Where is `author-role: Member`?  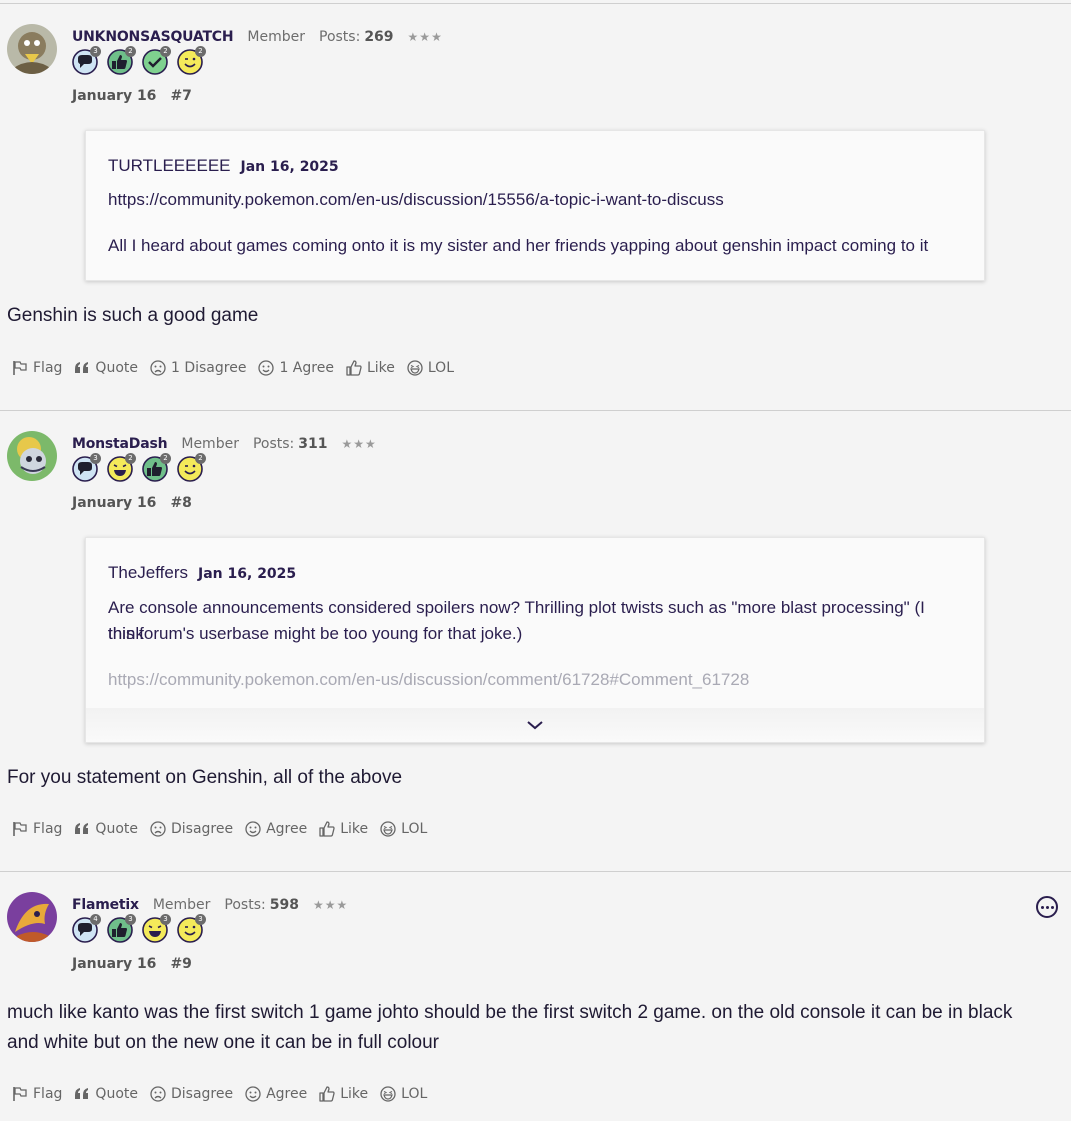 author-role: Member is located at coordinates (210, 444).